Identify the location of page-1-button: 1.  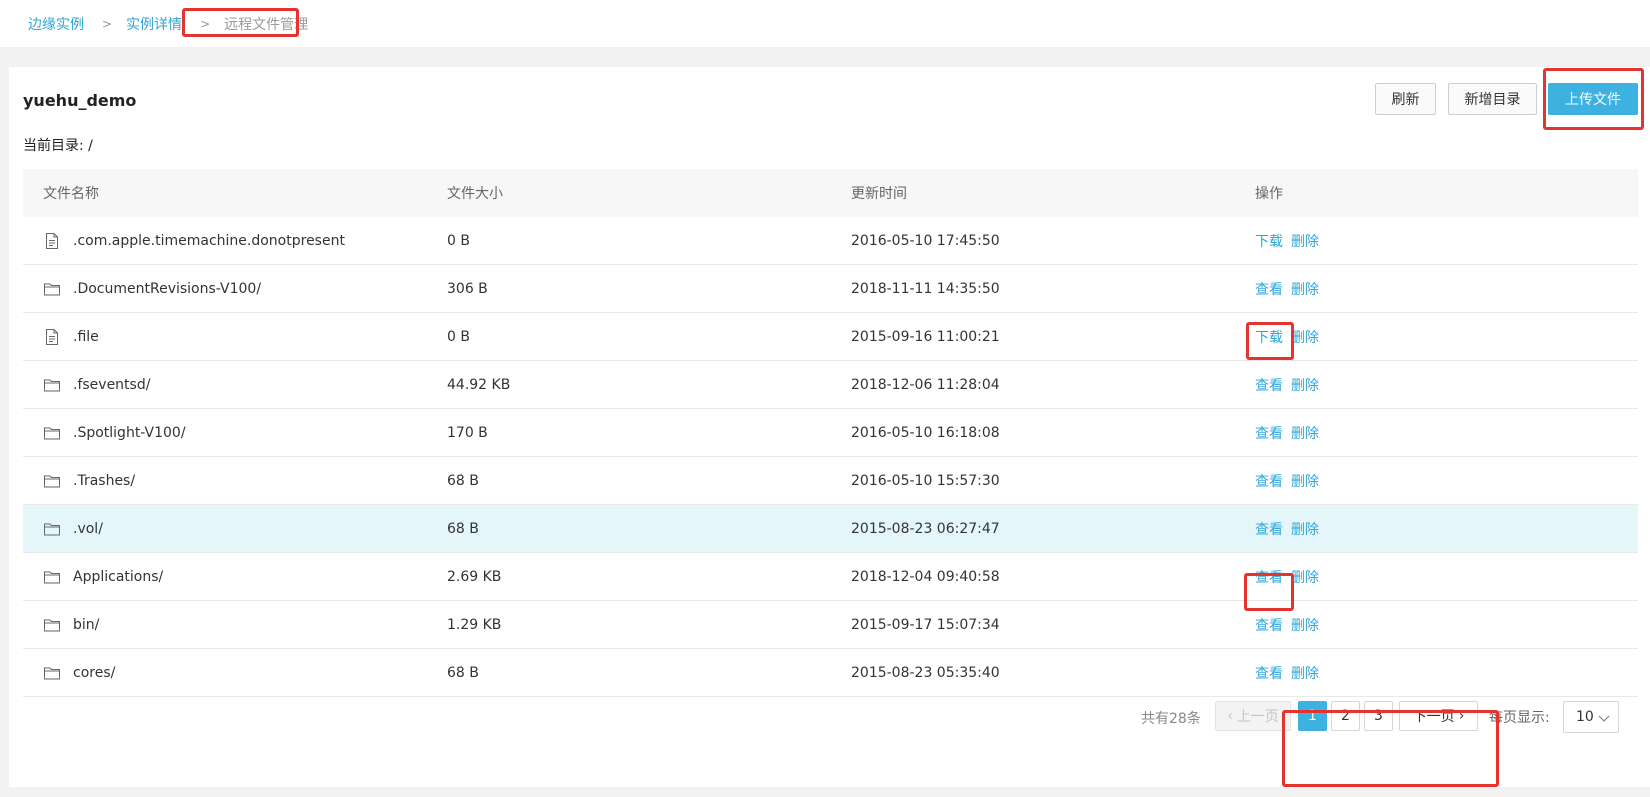
(1312, 716).